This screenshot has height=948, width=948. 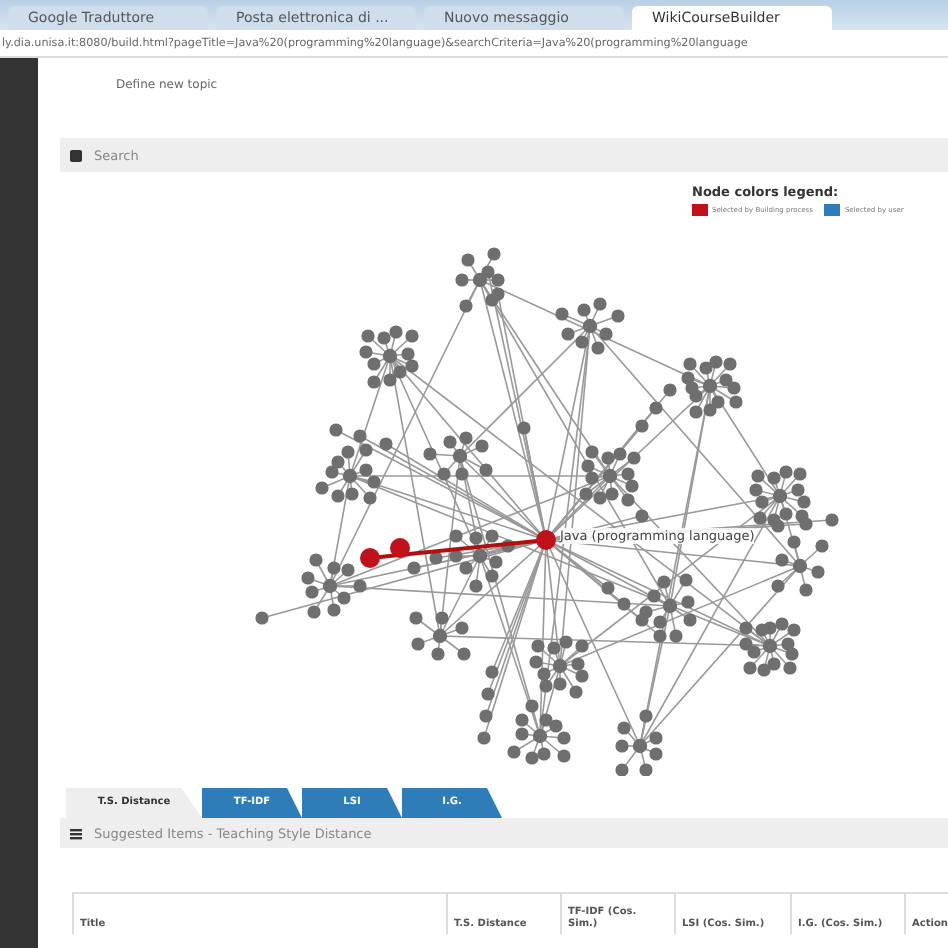 I want to click on square-icon, so click(x=76, y=155).